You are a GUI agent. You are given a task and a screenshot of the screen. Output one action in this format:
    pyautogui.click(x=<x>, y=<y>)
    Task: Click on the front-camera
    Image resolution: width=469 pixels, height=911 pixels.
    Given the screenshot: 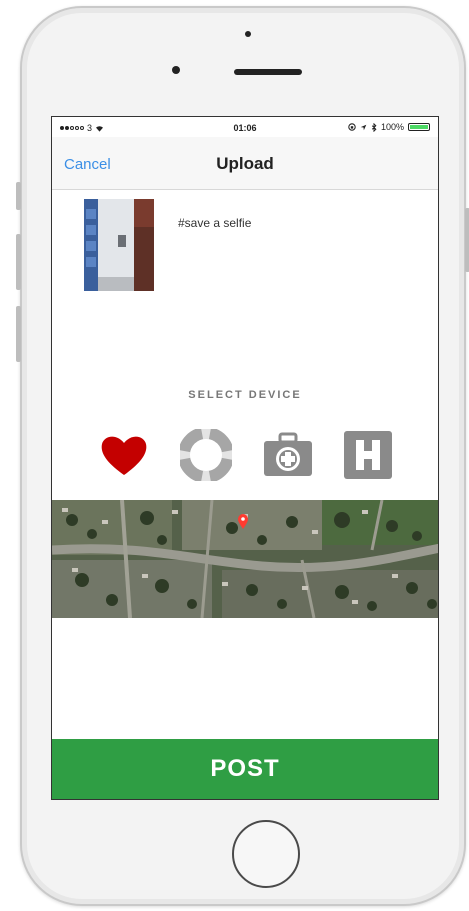 What is the action you would take?
    pyautogui.click(x=176, y=70)
    